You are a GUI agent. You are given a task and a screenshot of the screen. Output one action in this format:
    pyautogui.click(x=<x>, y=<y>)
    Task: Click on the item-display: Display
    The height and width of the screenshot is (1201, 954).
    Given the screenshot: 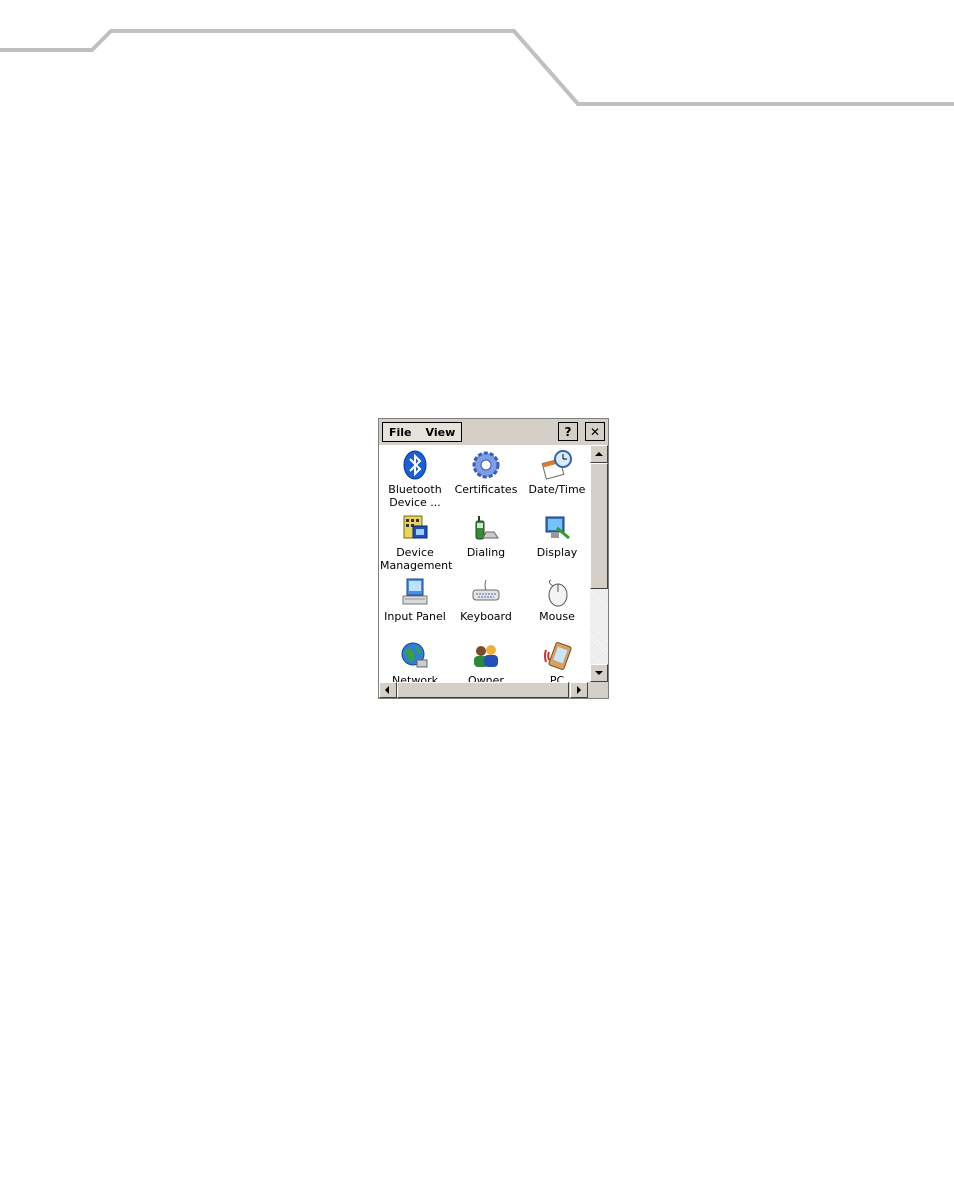 What is the action you would take?
    pyautogui.click(x=556, y=535)
    